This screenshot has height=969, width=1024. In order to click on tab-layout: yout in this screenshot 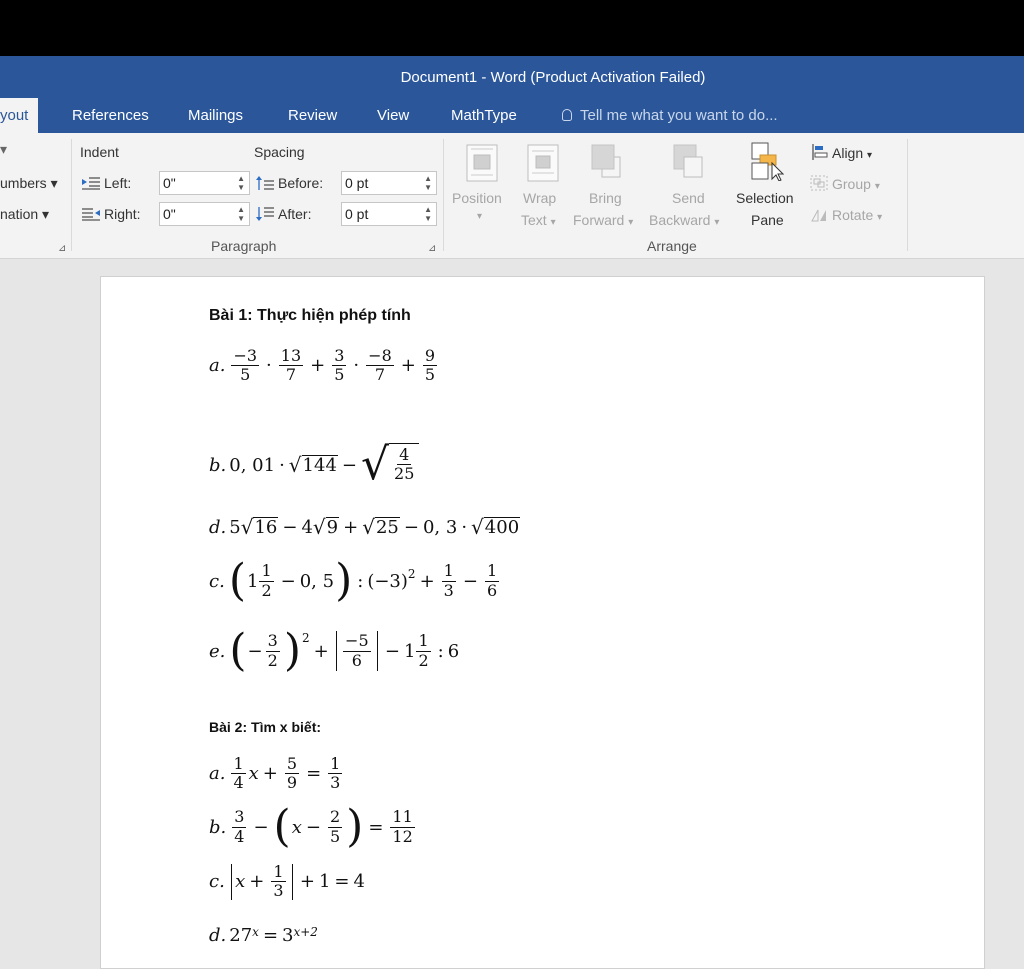, I will do `click(19, 115)`.